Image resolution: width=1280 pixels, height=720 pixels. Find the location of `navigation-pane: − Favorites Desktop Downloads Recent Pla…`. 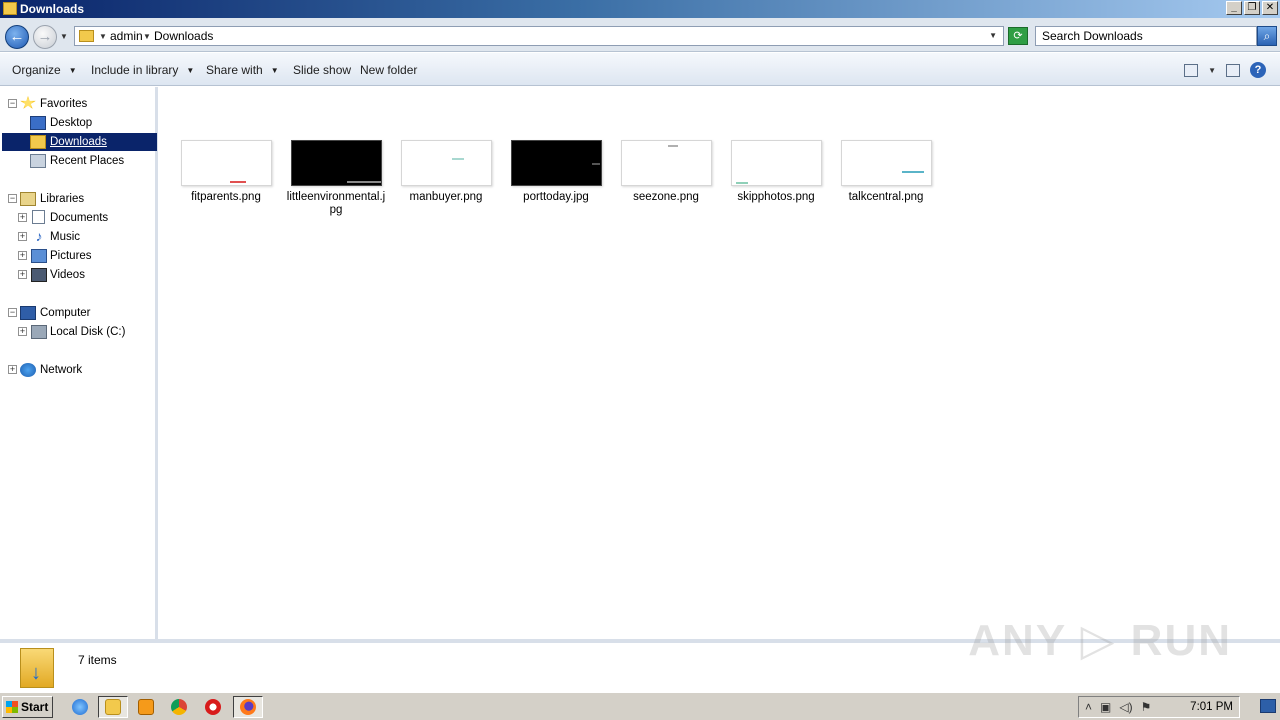

navigation-pane: − Favorites Desktop Downloads Recent Pla… is located at coordinates (79, 363).